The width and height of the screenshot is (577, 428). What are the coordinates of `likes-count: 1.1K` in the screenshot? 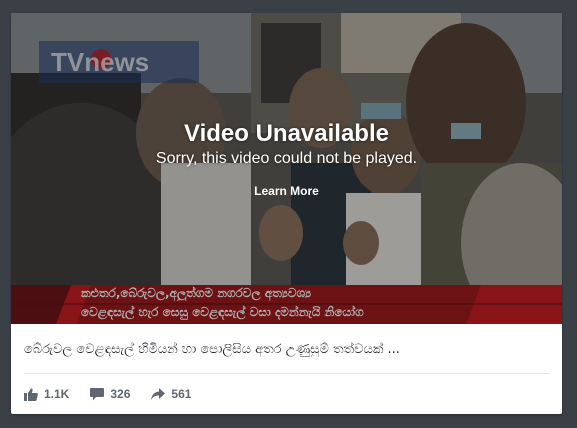 It's located at (57, 394).